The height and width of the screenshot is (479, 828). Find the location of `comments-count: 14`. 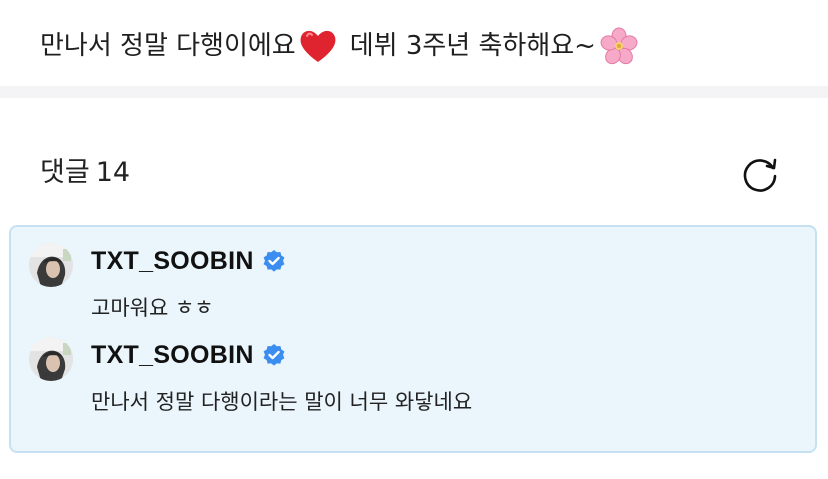

comments-count: 14 is located at coordinates (113, 172).